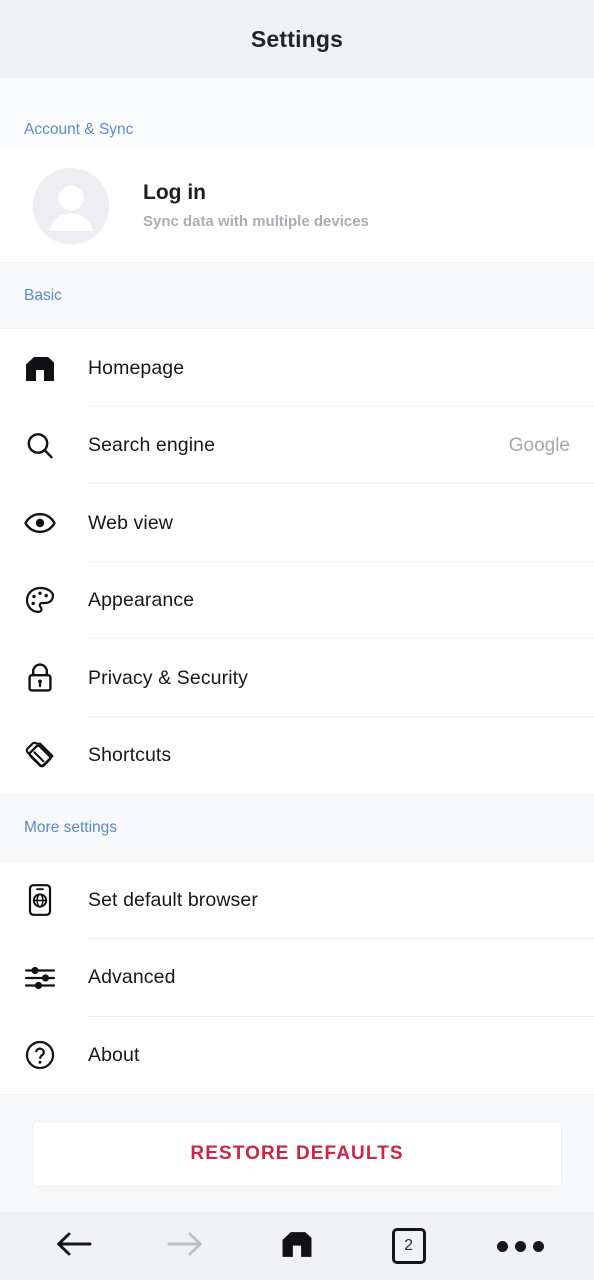  I want to click on setting-row-body: Homepage, so click(341, 368).